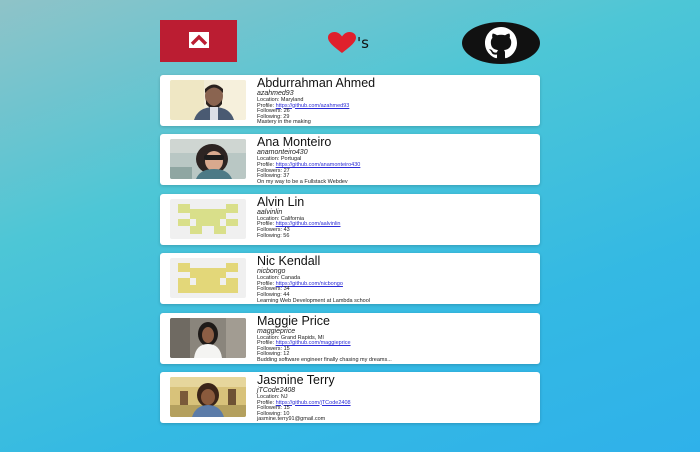 The height and width of the screenshot is (452, 700). What do you see at coordinates (284, 122) in the screenshot?
I see `user-bio: Mastery in the making` at bounding box center [284, 122].